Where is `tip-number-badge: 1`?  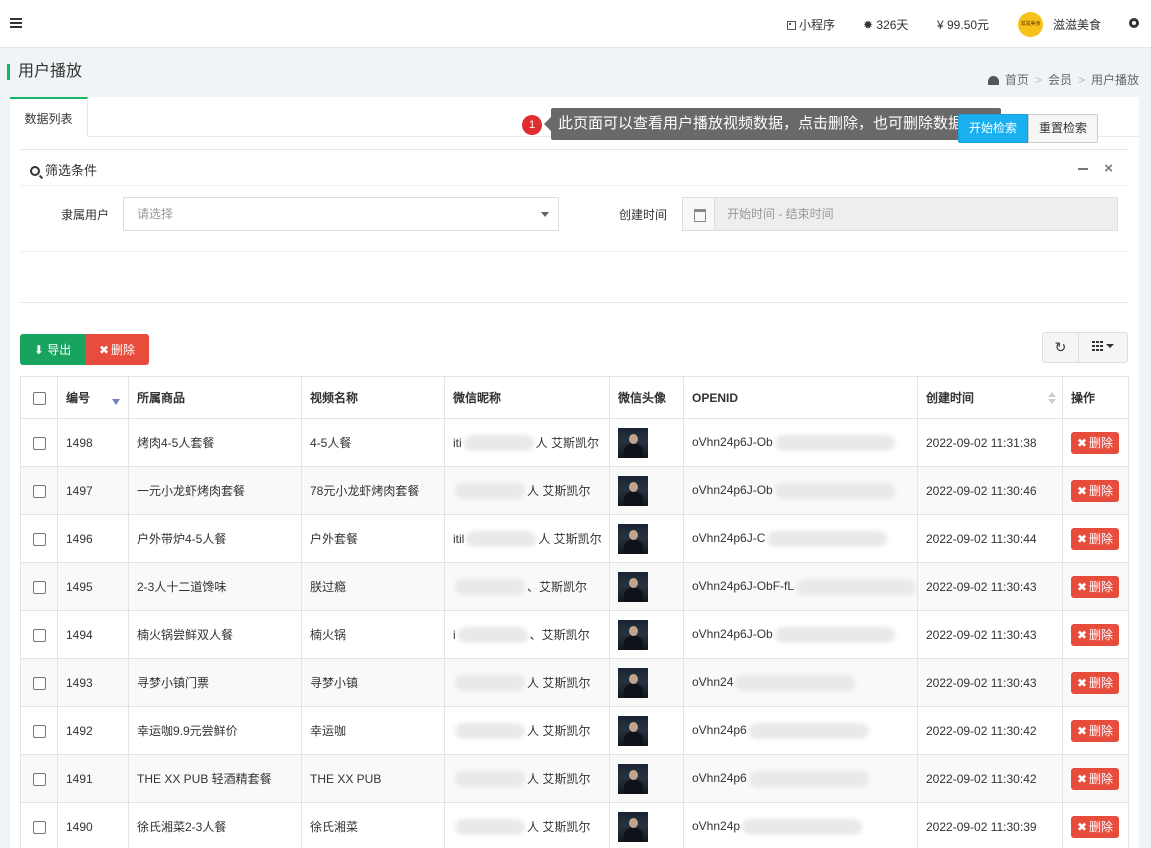 tip-number-badge: 1 is located at coordinates (532, 125).